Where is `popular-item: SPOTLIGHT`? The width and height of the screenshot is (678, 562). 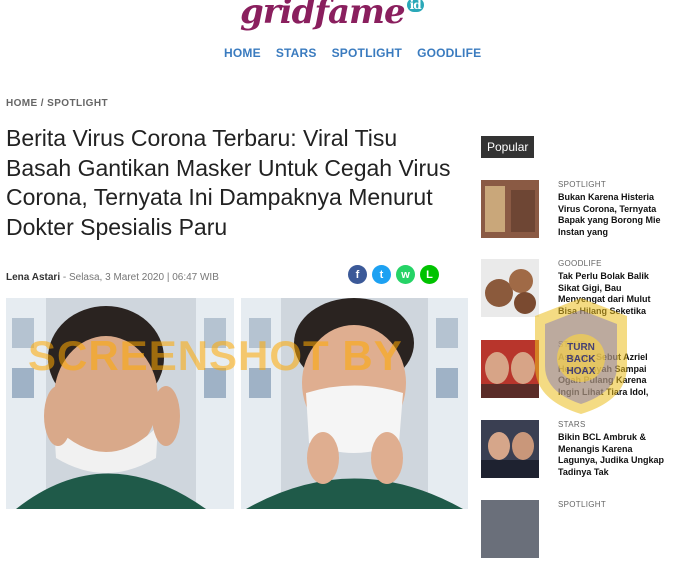
popular-item: SPOTLIGHT is located at coordinates (579, 531).